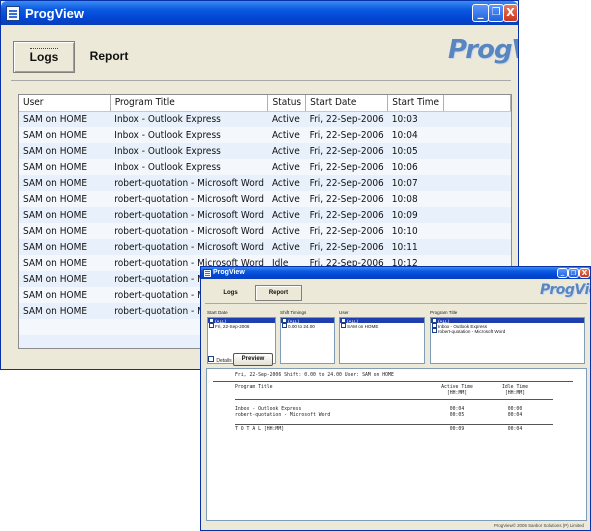  I want to click on list-item-label: 0.00 to 24.00, so click(301, 327).